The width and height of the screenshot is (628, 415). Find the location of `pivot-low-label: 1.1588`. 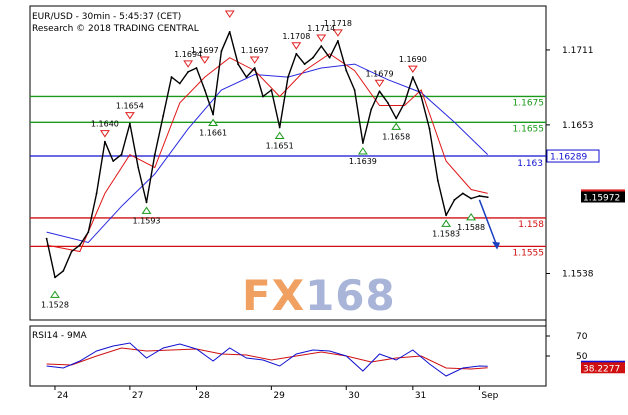

pivot-low-label: 1.1588 is located at coordinates (471, 227).